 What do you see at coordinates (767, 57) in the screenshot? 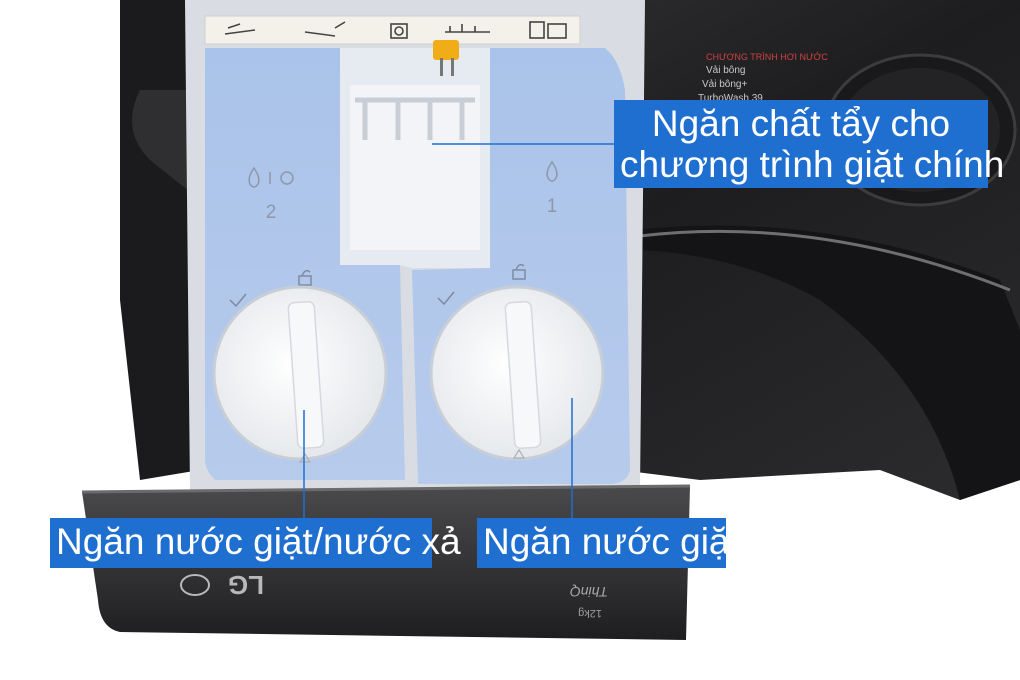
I see `panel-heading: CHƯƠNG TRÌNH HƠI NƯỚC` at bounding box center [767, 57].